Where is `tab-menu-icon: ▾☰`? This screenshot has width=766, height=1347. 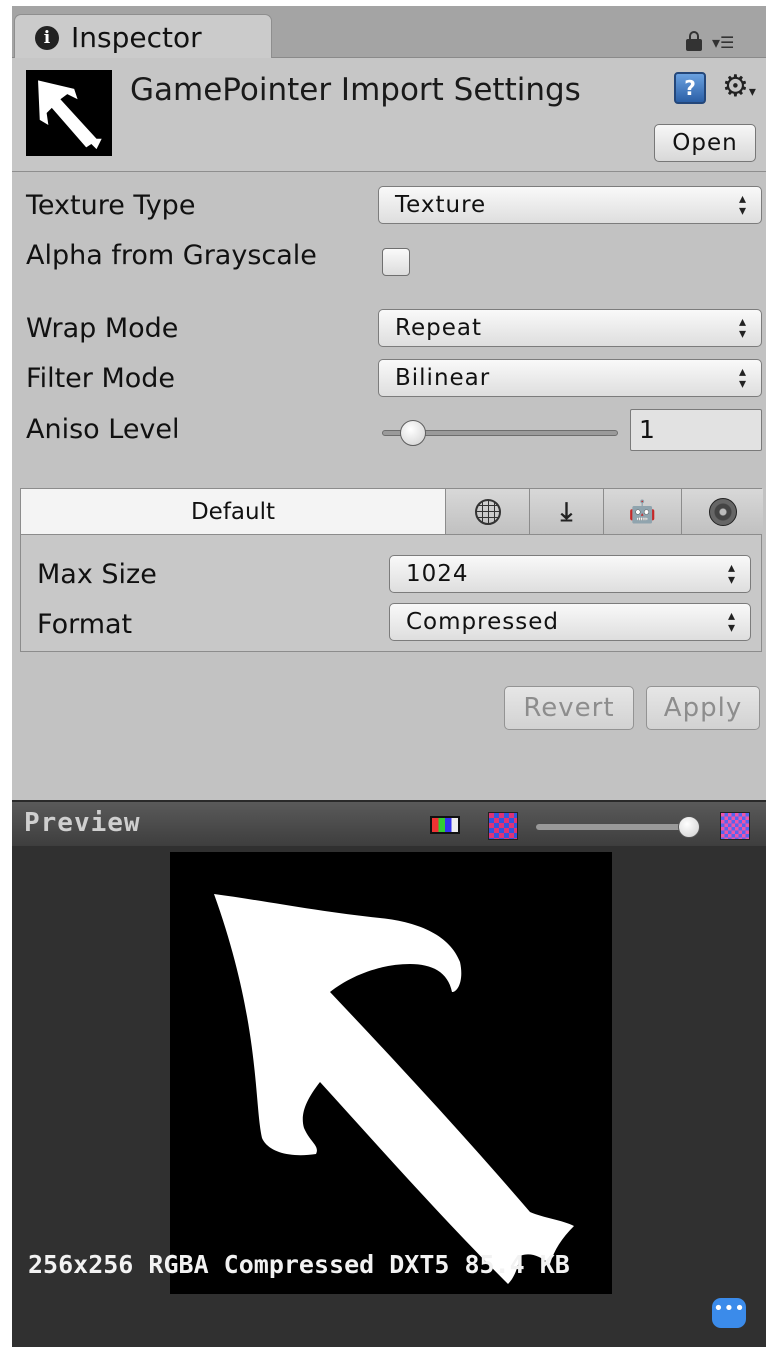
tab-menu-icon: ▾☰ is located at coordinates (732, 43).